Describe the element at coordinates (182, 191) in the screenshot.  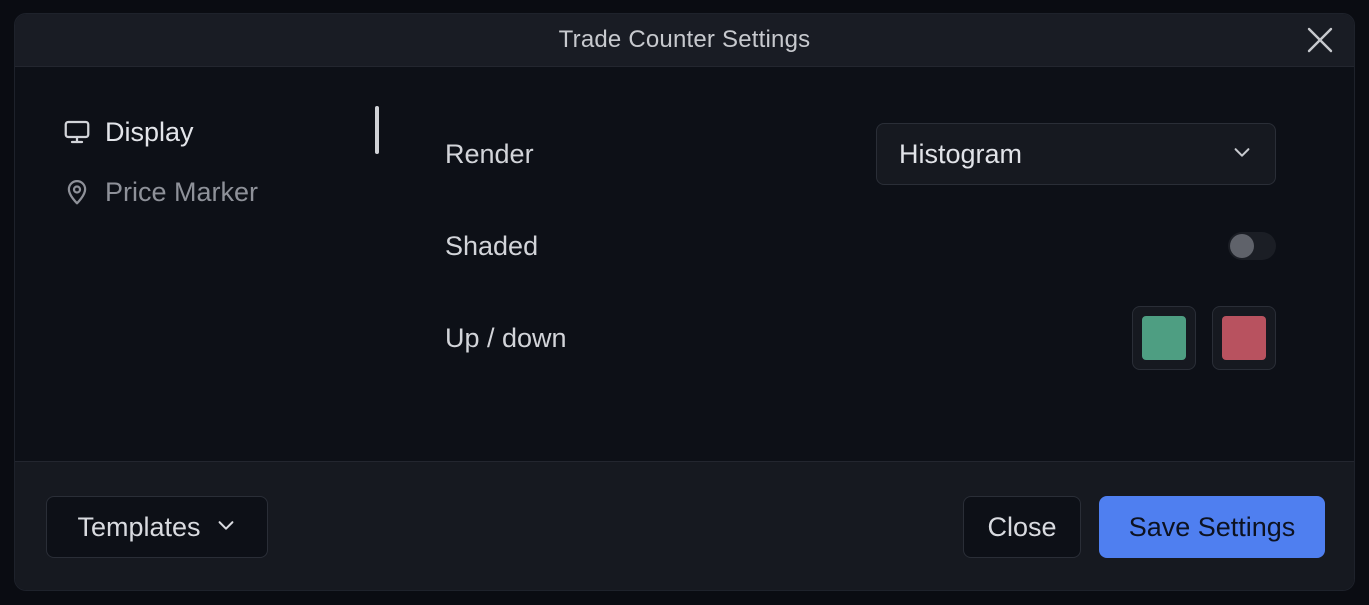
I see `sidebar-item-label: Price Marker` at that location.